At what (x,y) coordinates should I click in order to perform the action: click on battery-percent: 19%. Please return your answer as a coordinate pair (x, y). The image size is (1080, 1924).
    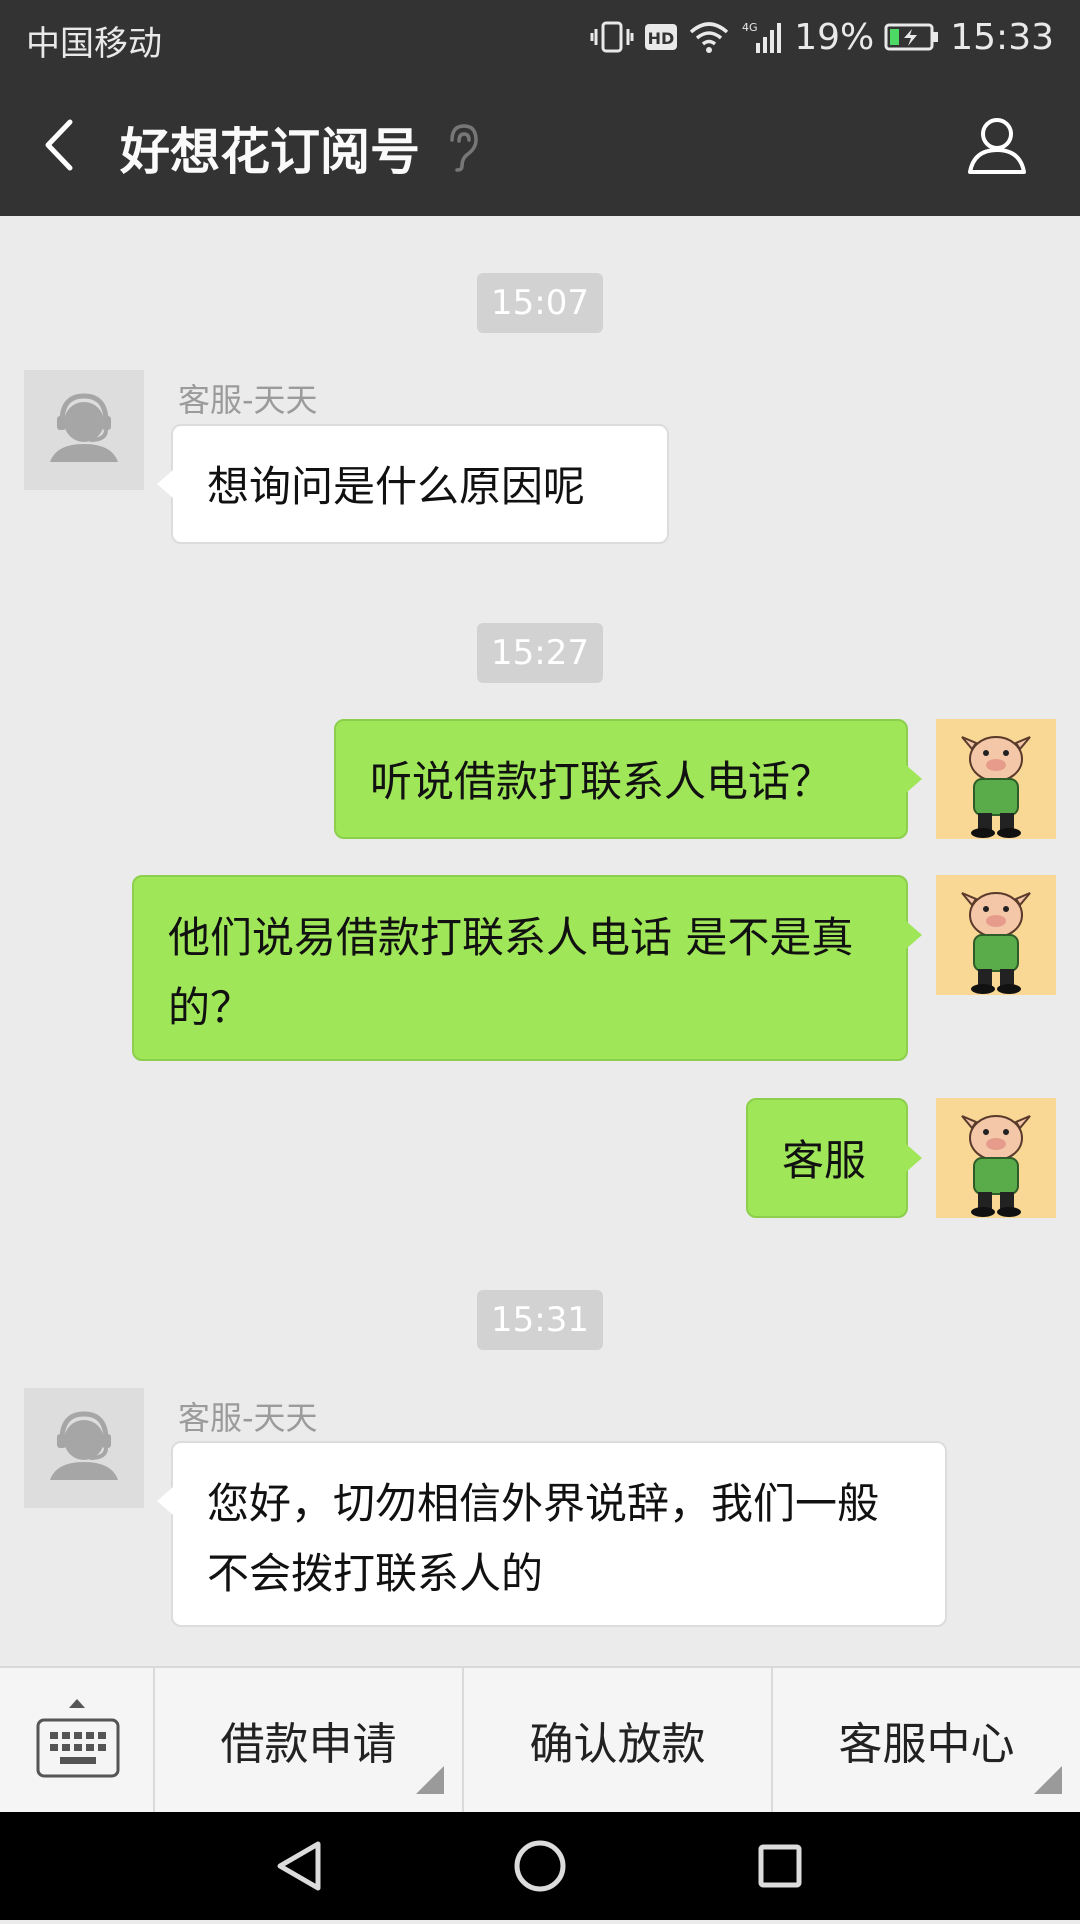
    Looking at the image, I should click on (834, 37).